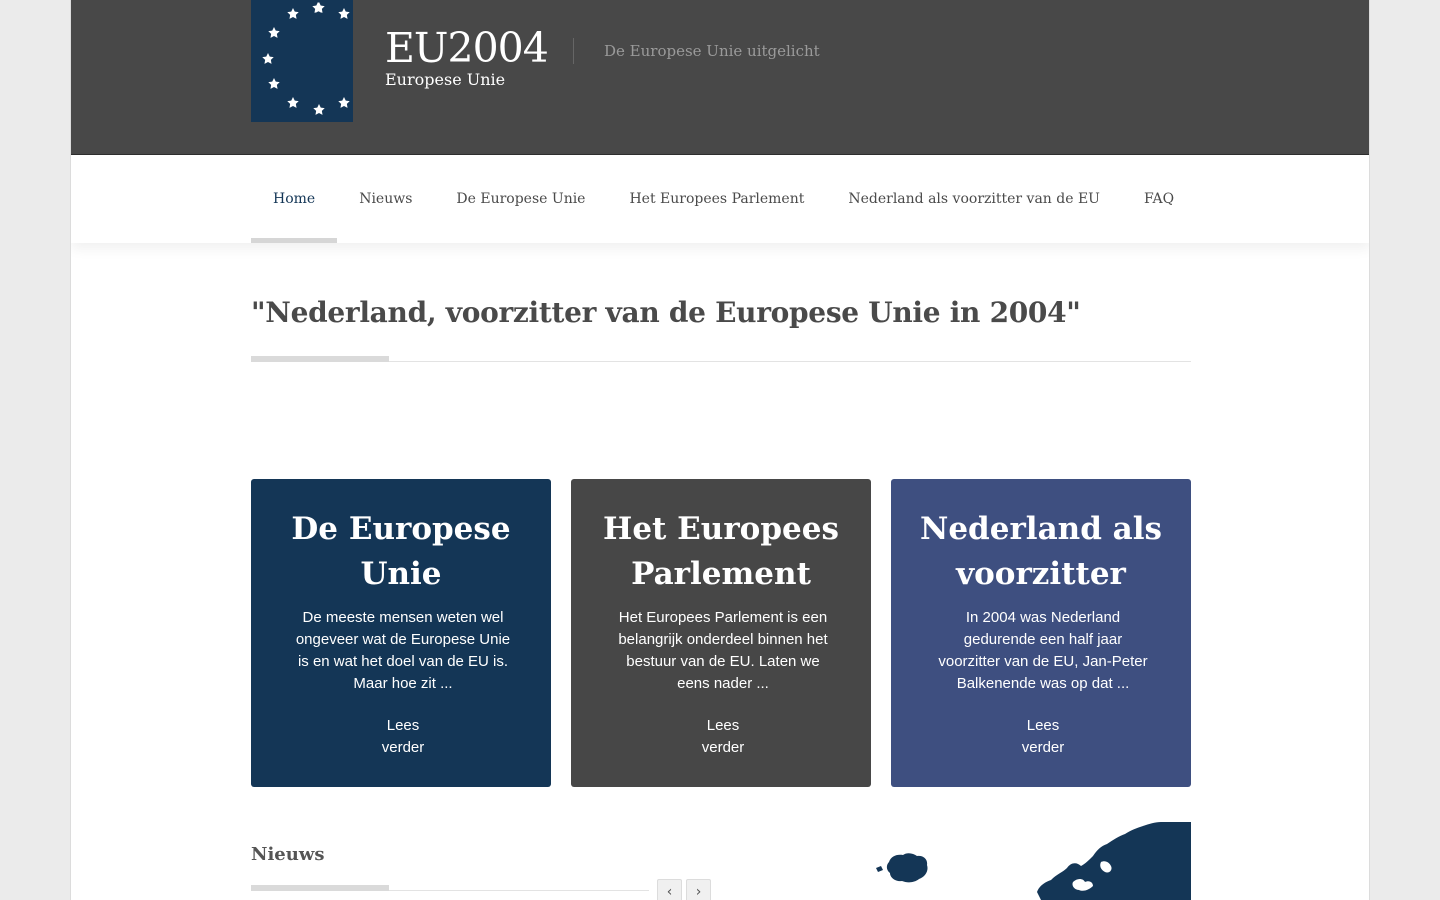 This screenshot has width=1440, height=900. I want to click on nav-item-nederland-voorzitter: Nederland als voorzitter van de EU, so click(974, 199).